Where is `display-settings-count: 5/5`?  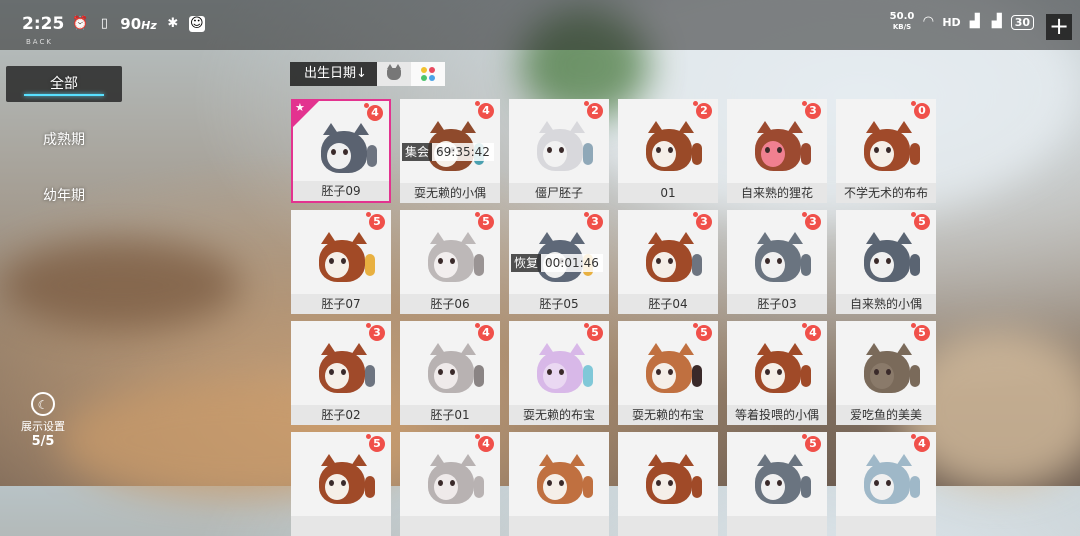
display-settings-count: 5/5 is located at coordinates (43, 441).